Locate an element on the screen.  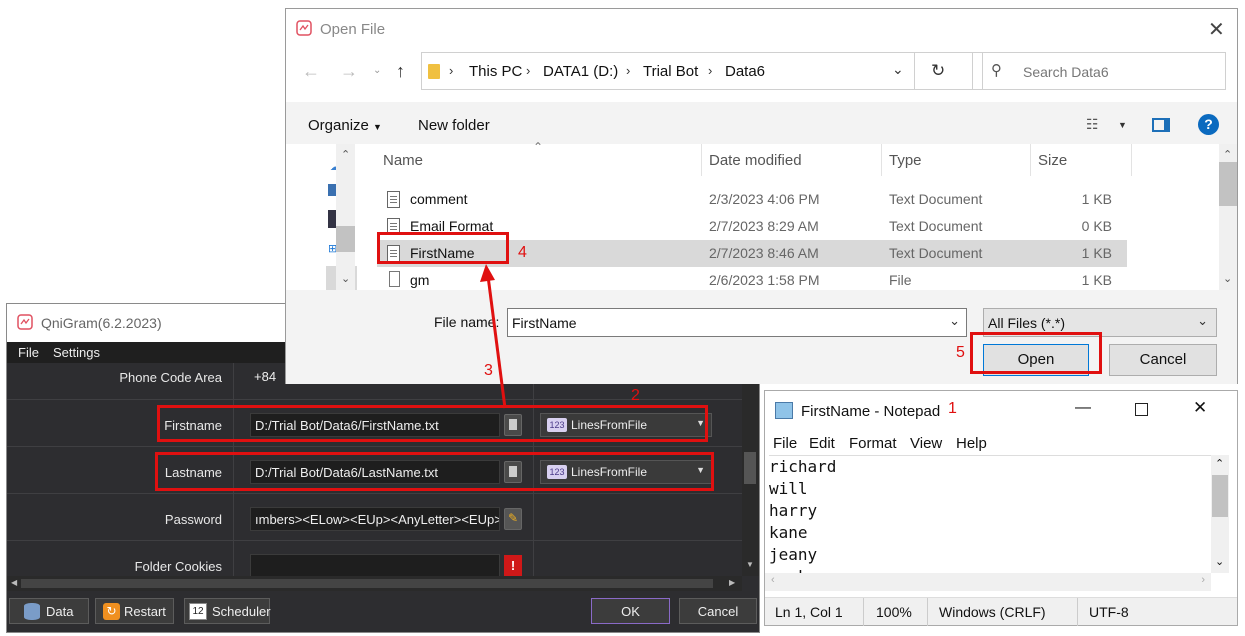
annotation-arrow is located at coordinates (493, 336).